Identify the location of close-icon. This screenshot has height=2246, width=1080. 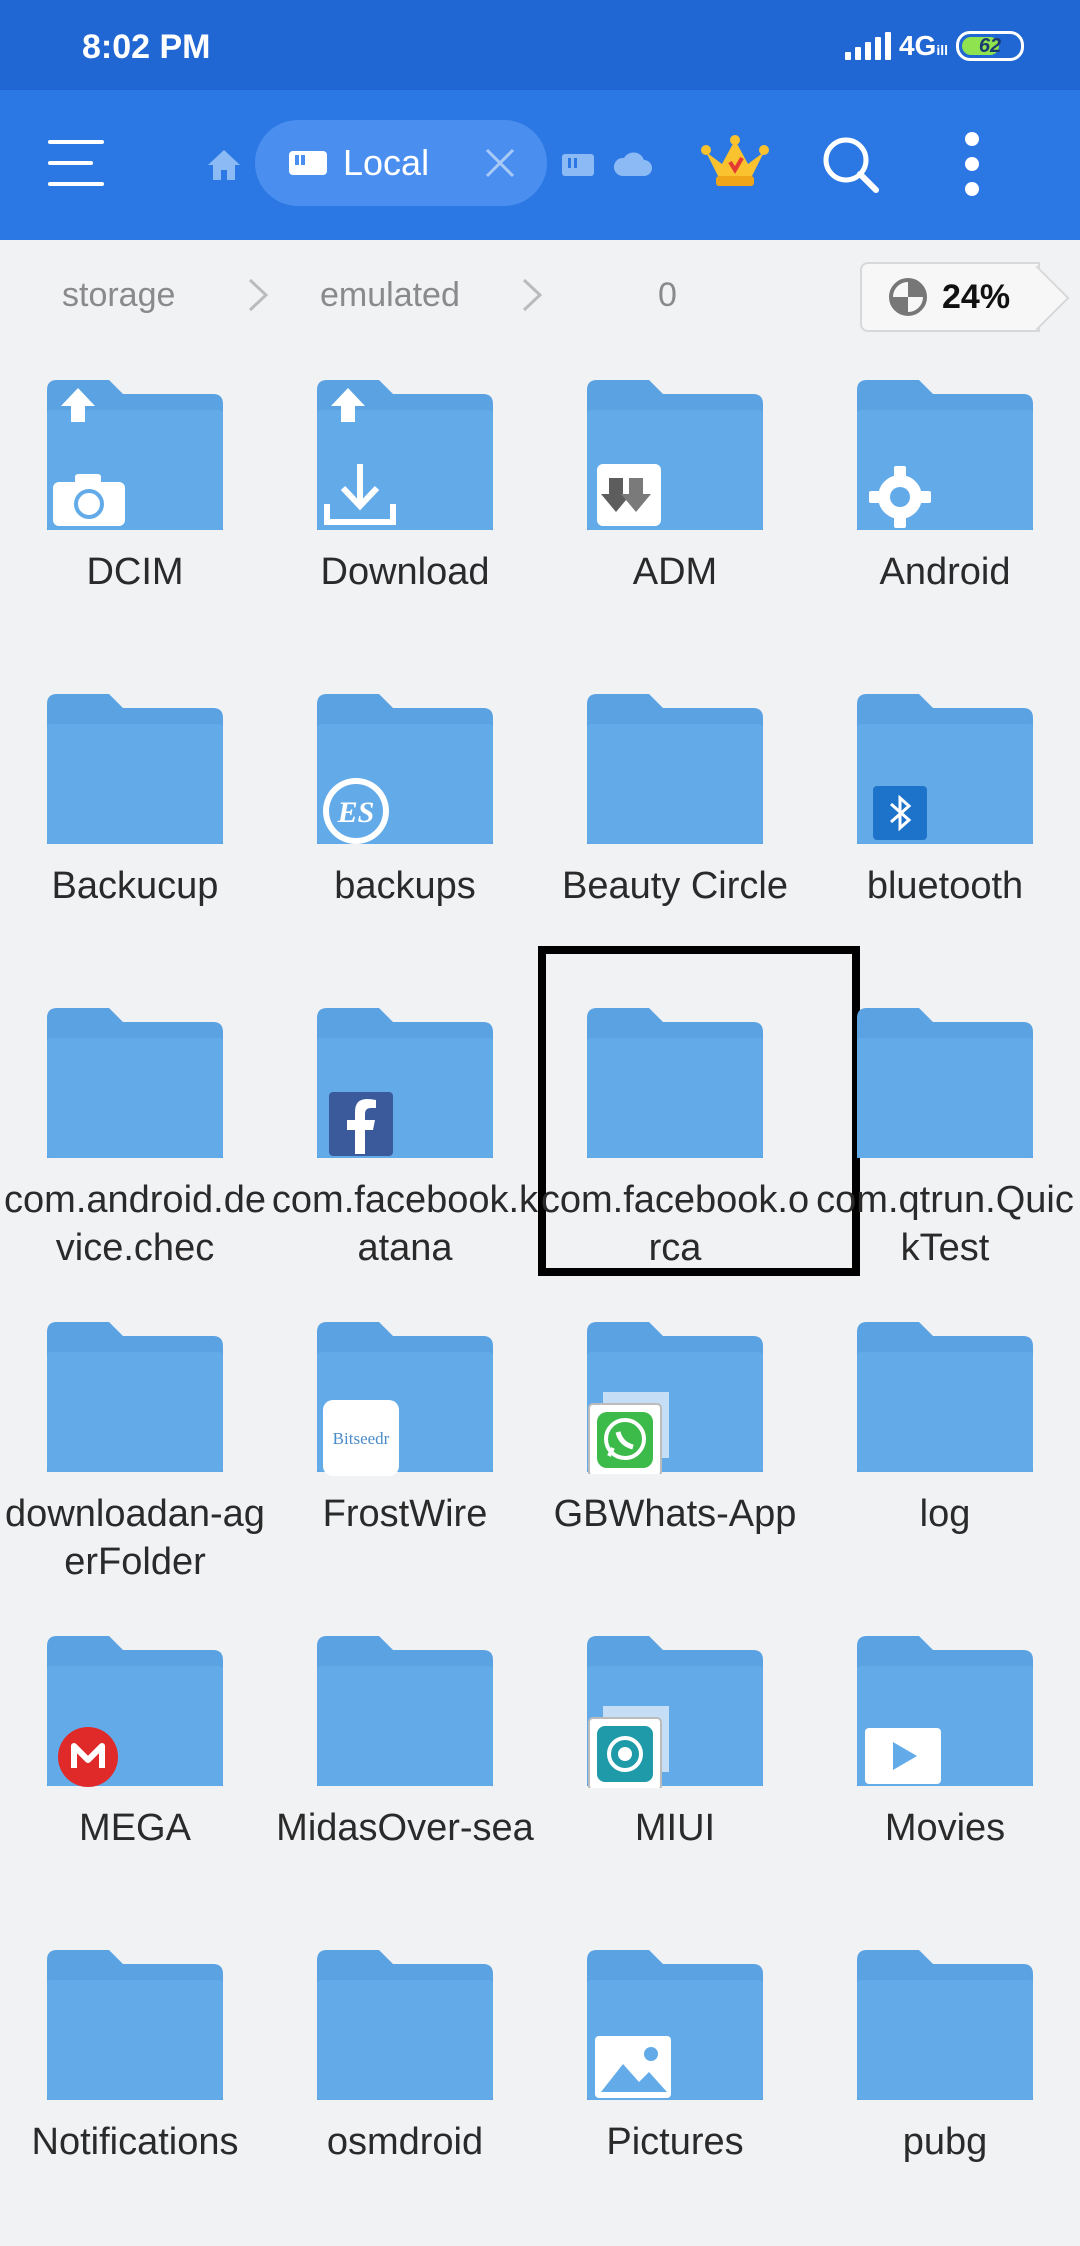
(500, 163).